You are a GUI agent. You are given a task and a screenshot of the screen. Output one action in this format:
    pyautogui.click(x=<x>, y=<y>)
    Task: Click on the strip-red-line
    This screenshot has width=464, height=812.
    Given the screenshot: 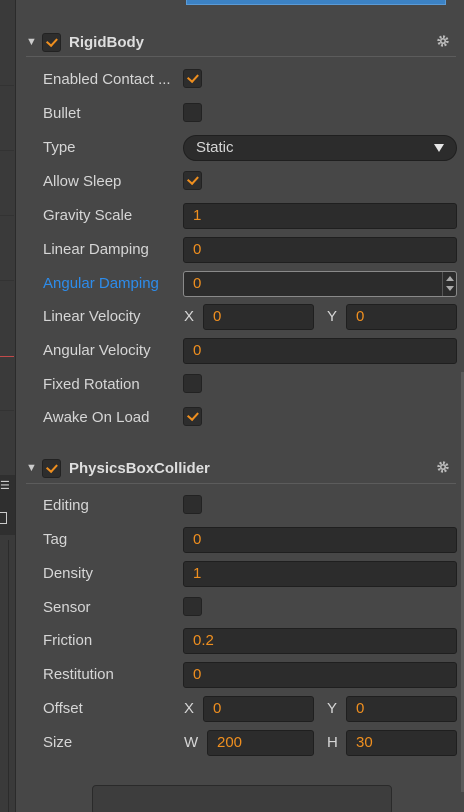 What is the action you would take?
    pyautogui.click(x=7, y=356)
    